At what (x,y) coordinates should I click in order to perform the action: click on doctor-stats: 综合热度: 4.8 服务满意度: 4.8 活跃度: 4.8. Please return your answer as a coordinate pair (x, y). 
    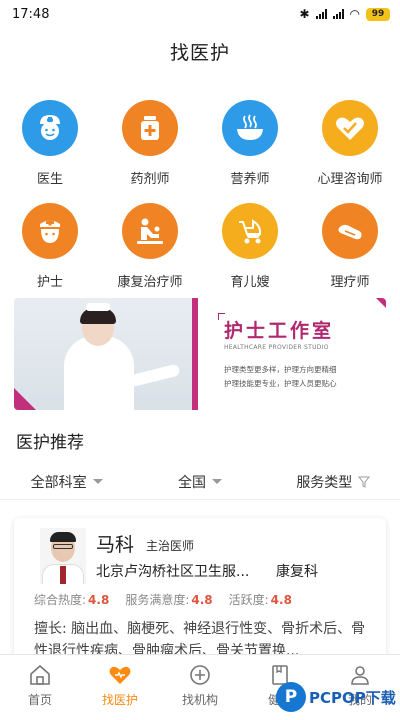
    Looking at the image, I should click on (163, 599).